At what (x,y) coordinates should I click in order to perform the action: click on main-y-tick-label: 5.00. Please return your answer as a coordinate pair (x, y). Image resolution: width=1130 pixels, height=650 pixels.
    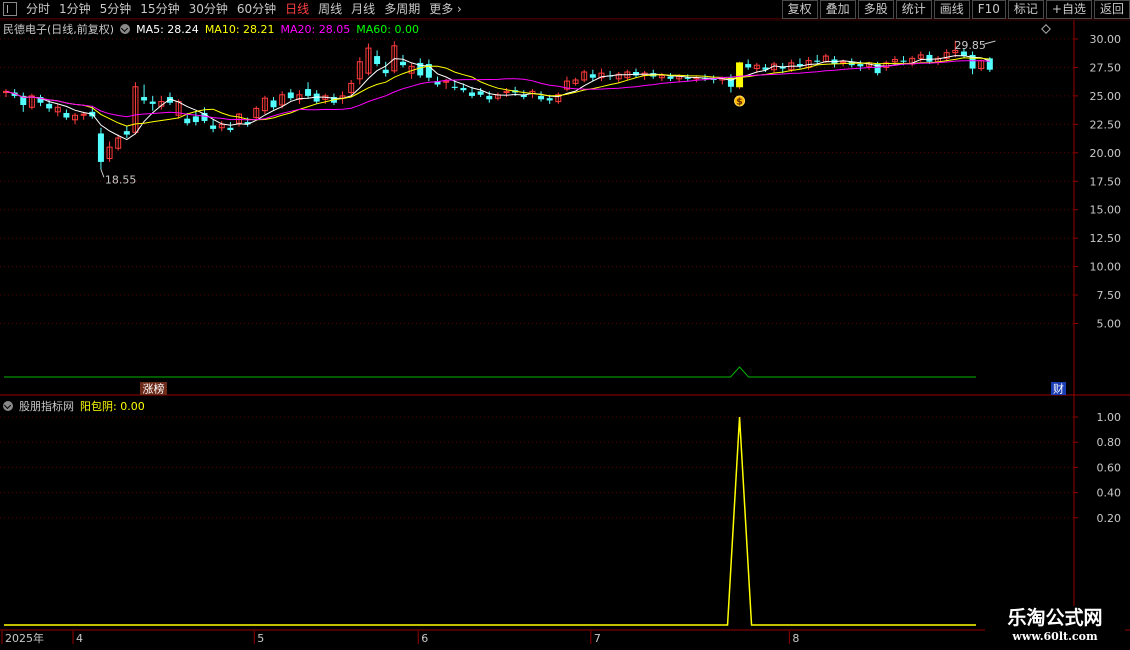
    Looking at the image, I should click on (1109, 324).